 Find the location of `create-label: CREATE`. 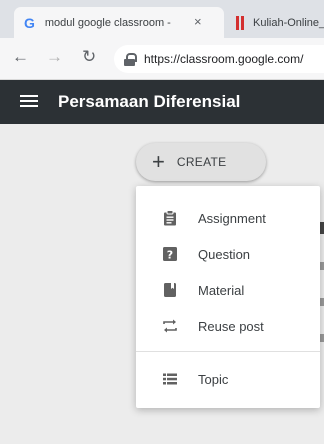

create-label: CREATE is located at coordinates (201, 162).